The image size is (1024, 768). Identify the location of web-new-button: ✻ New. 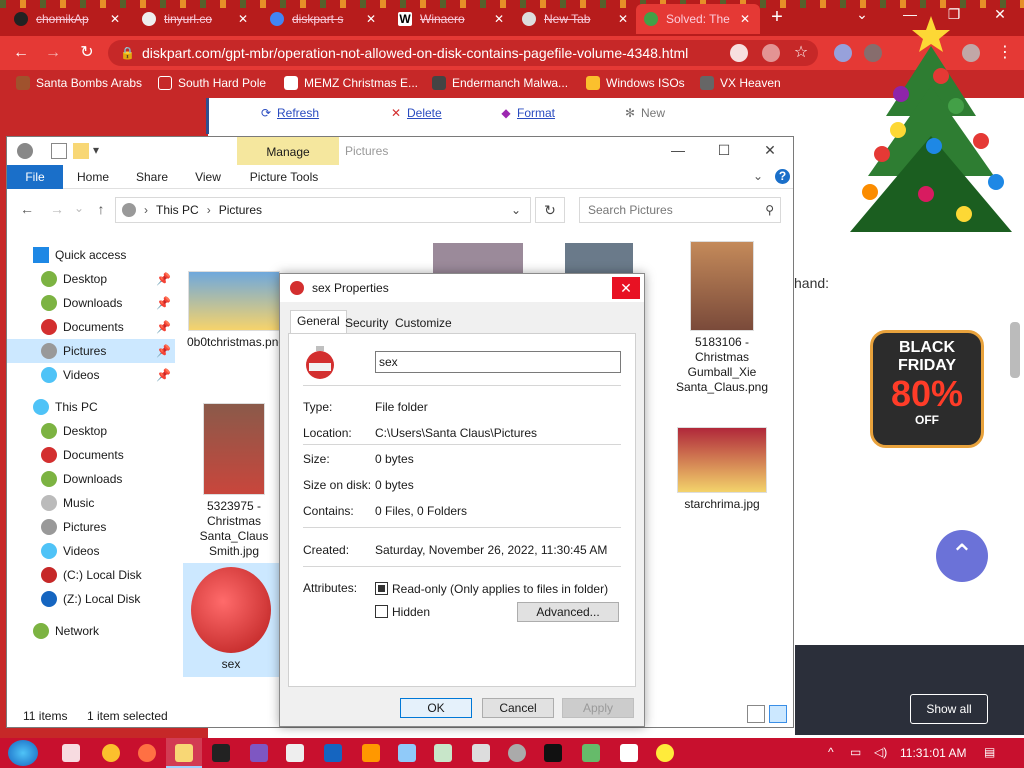
(644, 113).